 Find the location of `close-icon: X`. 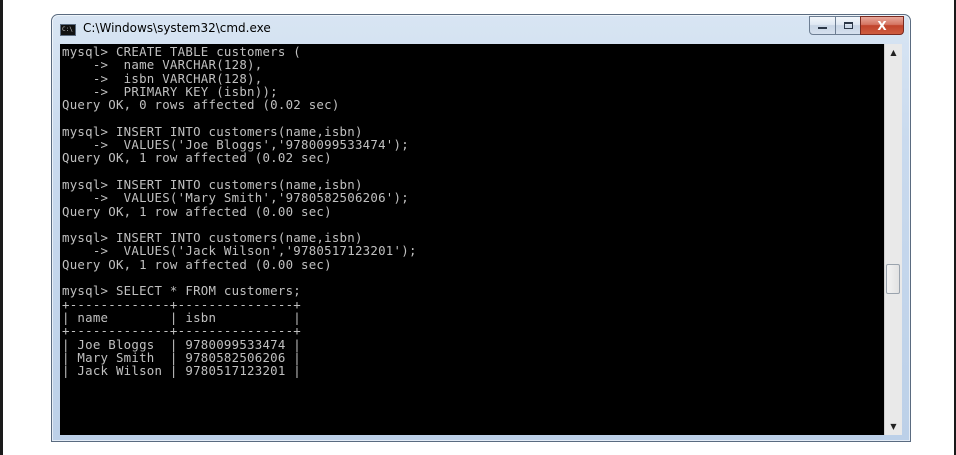

close-icon: X is located at coordinates (882, 25).